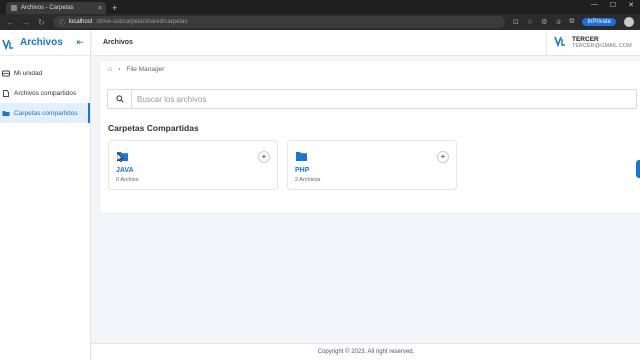  What do you see at coordinates (110, 69) in the screenshot?
I see `home-icon: ⌂` at bounding box center [110, 69].